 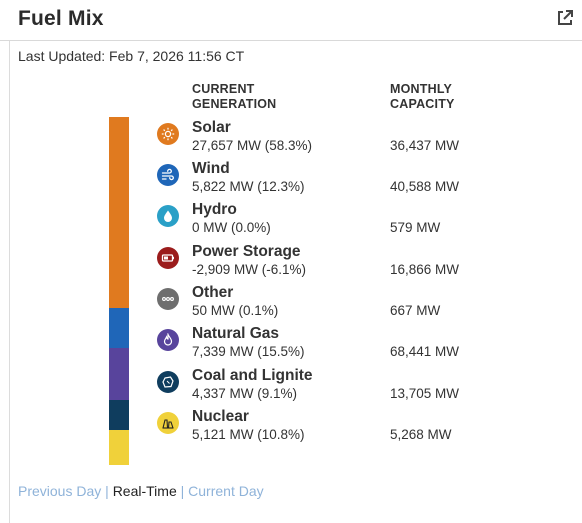 What do you see at coordinates (425, 186) in the screenshot?
I see `fuel-capacity: 40,588 MW` at bounding box center [425, 186].